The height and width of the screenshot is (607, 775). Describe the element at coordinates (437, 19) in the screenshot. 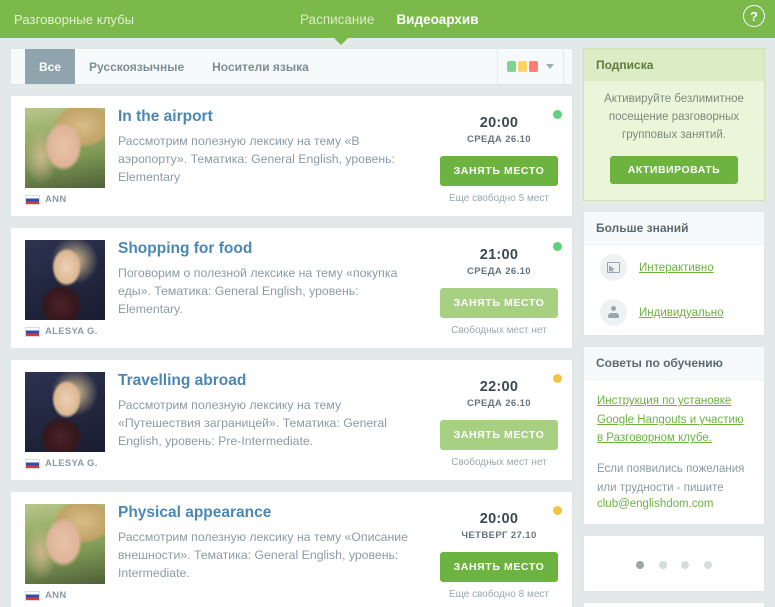

I see `nav-item-video-archive: Видеоархив` at that location.